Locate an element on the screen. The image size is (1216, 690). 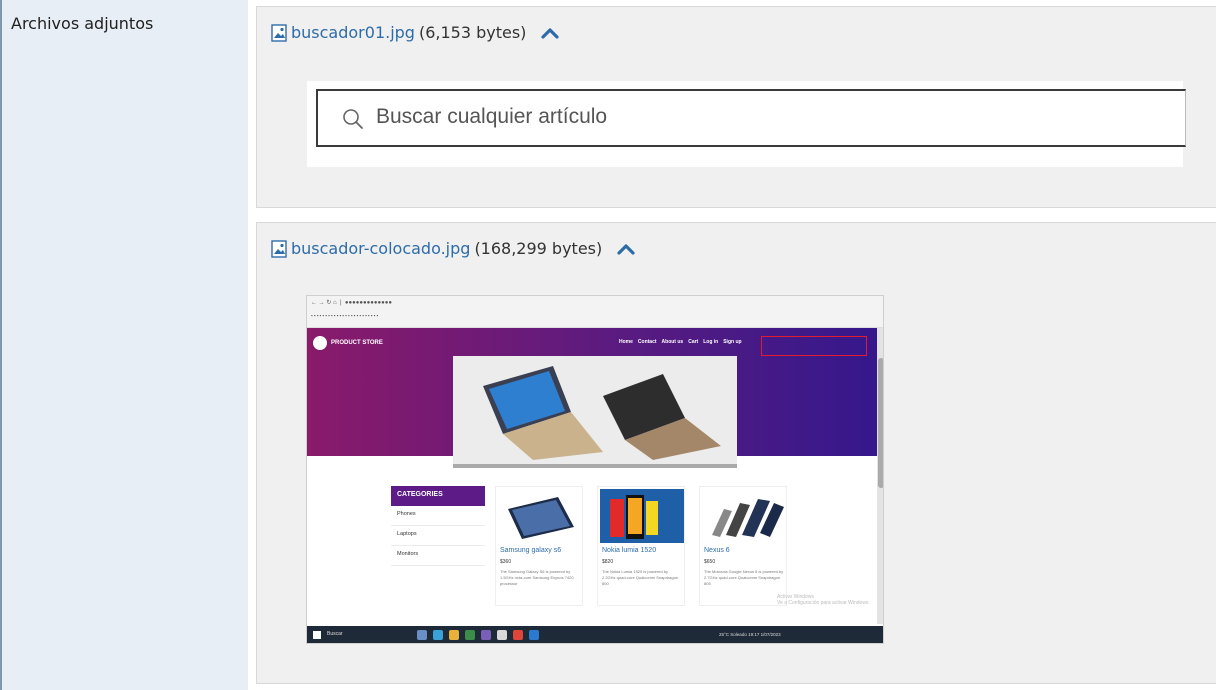
taskbar-icons is located at coordinates (478, 635).